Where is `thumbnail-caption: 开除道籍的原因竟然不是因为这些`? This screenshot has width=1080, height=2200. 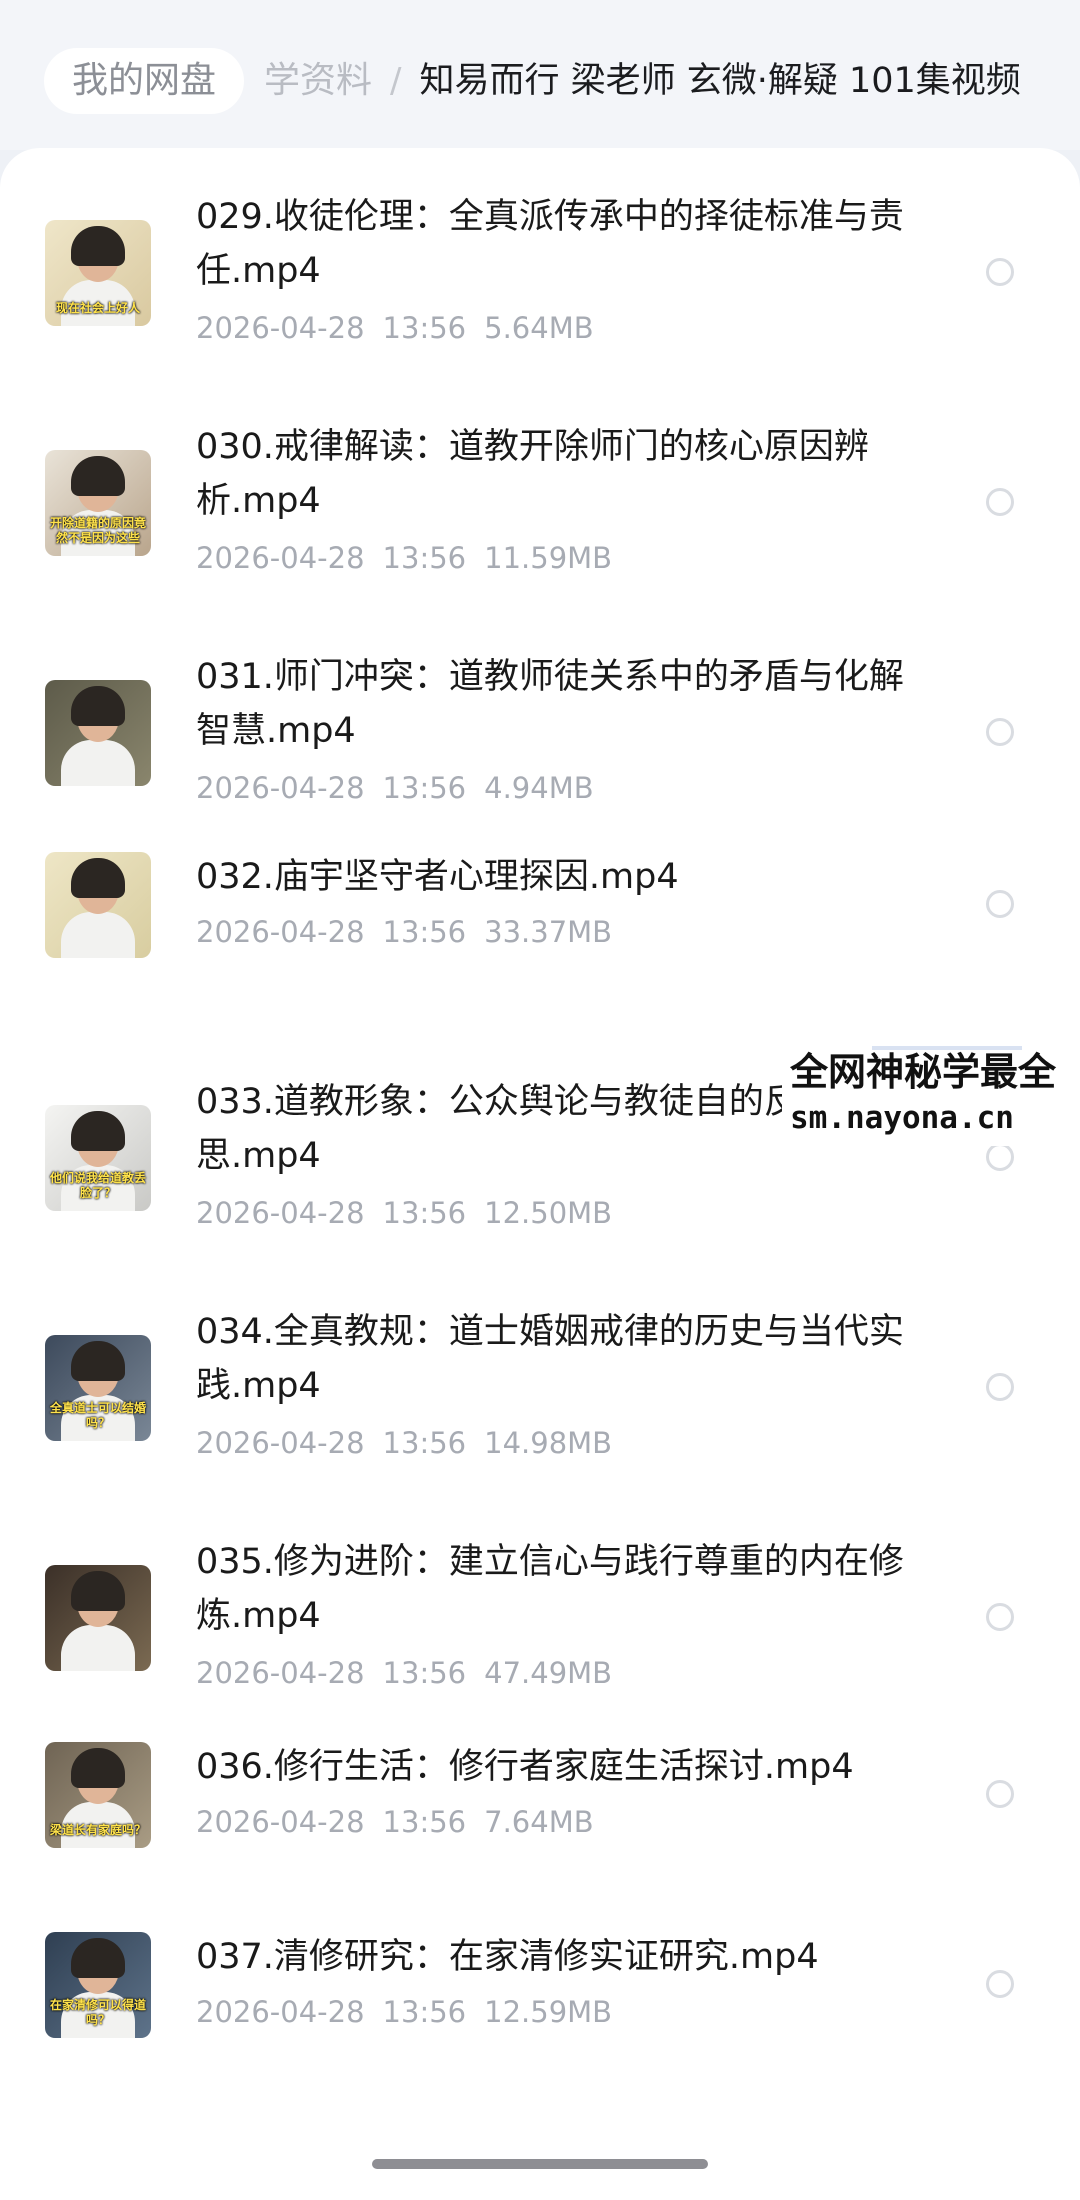 thumbnail-caption: 开除道籍的原因竟然不是因为这些 is located at coordinates (97, 530).